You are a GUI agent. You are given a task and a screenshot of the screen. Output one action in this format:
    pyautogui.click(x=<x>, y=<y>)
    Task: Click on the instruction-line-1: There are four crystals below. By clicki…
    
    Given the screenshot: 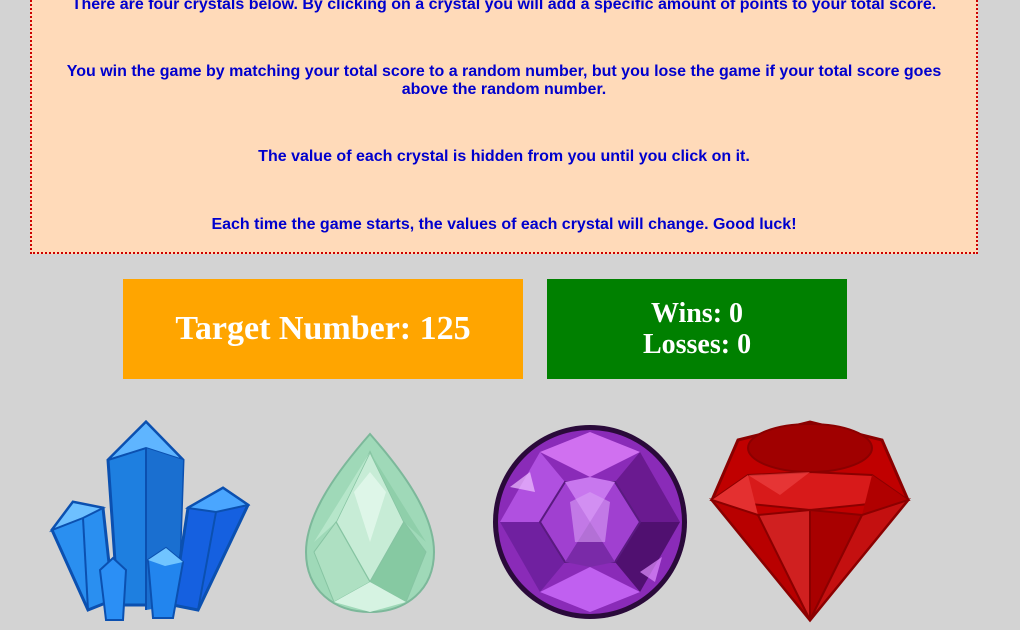 What is the action you would take?
    pyautogui.click(x=504, y=6)
    